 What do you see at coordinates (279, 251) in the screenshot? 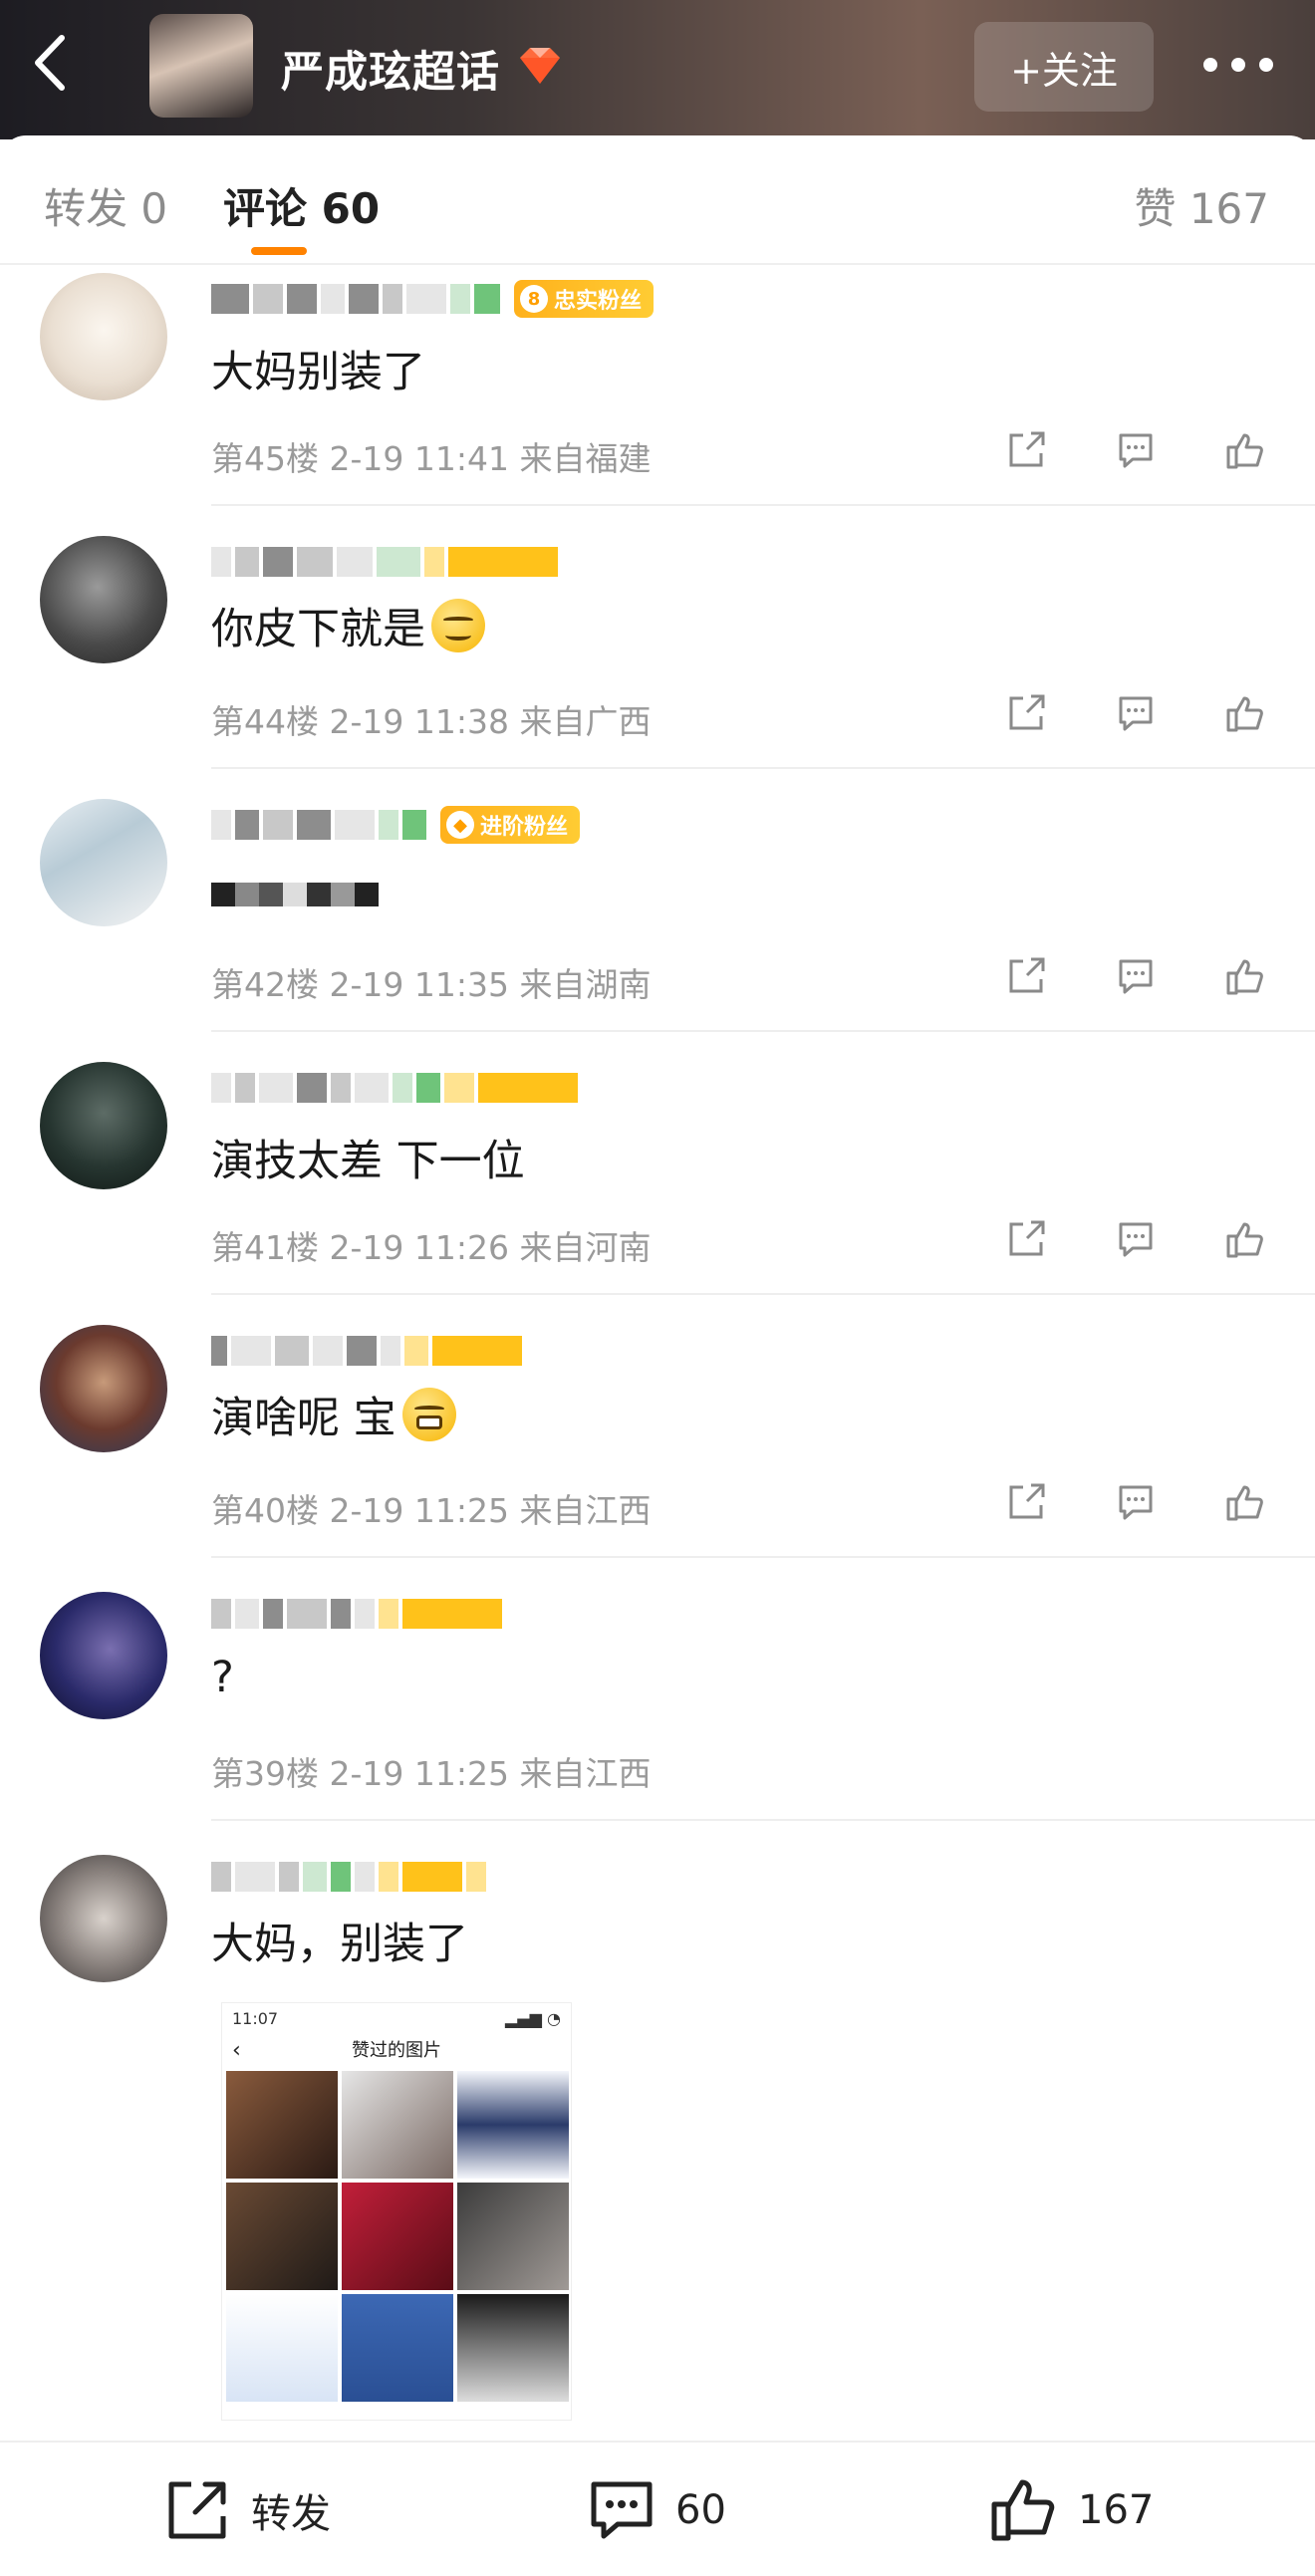
I see `tab-indicator` at bounding box center [279, 251].